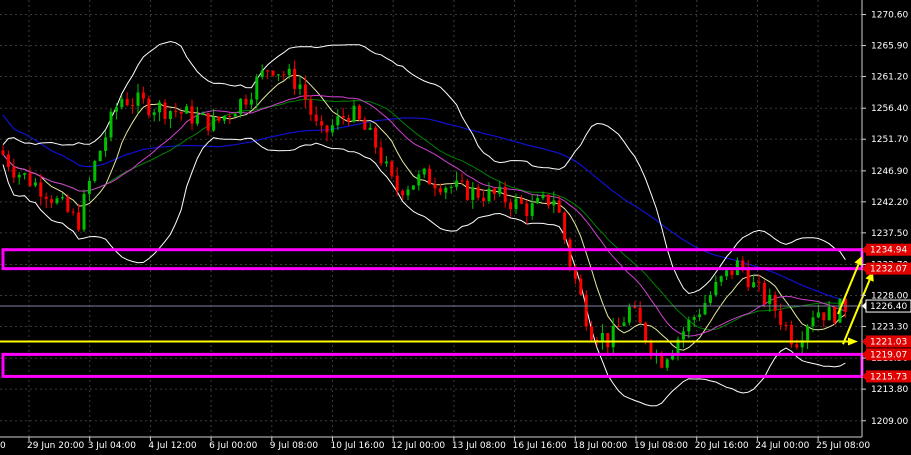  I want to click on x-tick-label: 25 Jul 08:00, so click(843, 446).